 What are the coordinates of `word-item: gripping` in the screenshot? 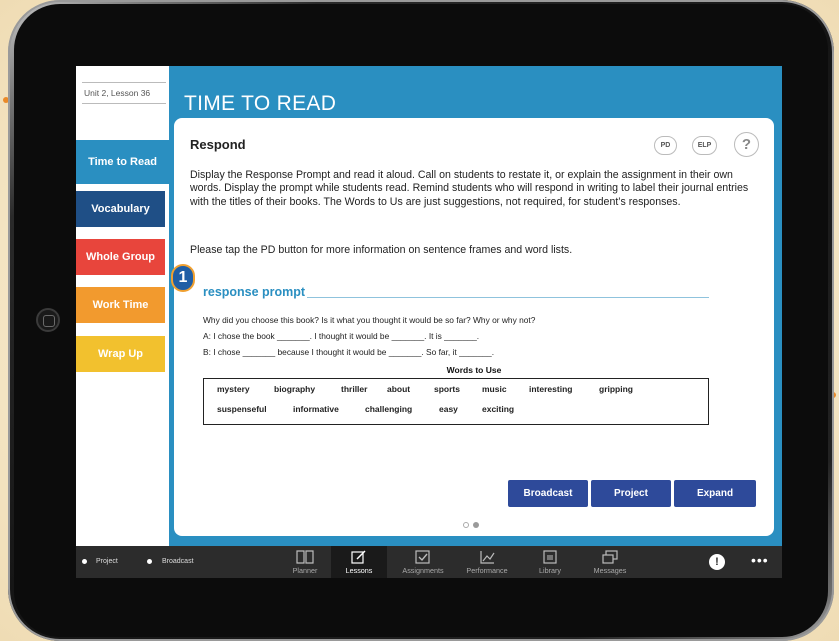 It's located at (616, 389).